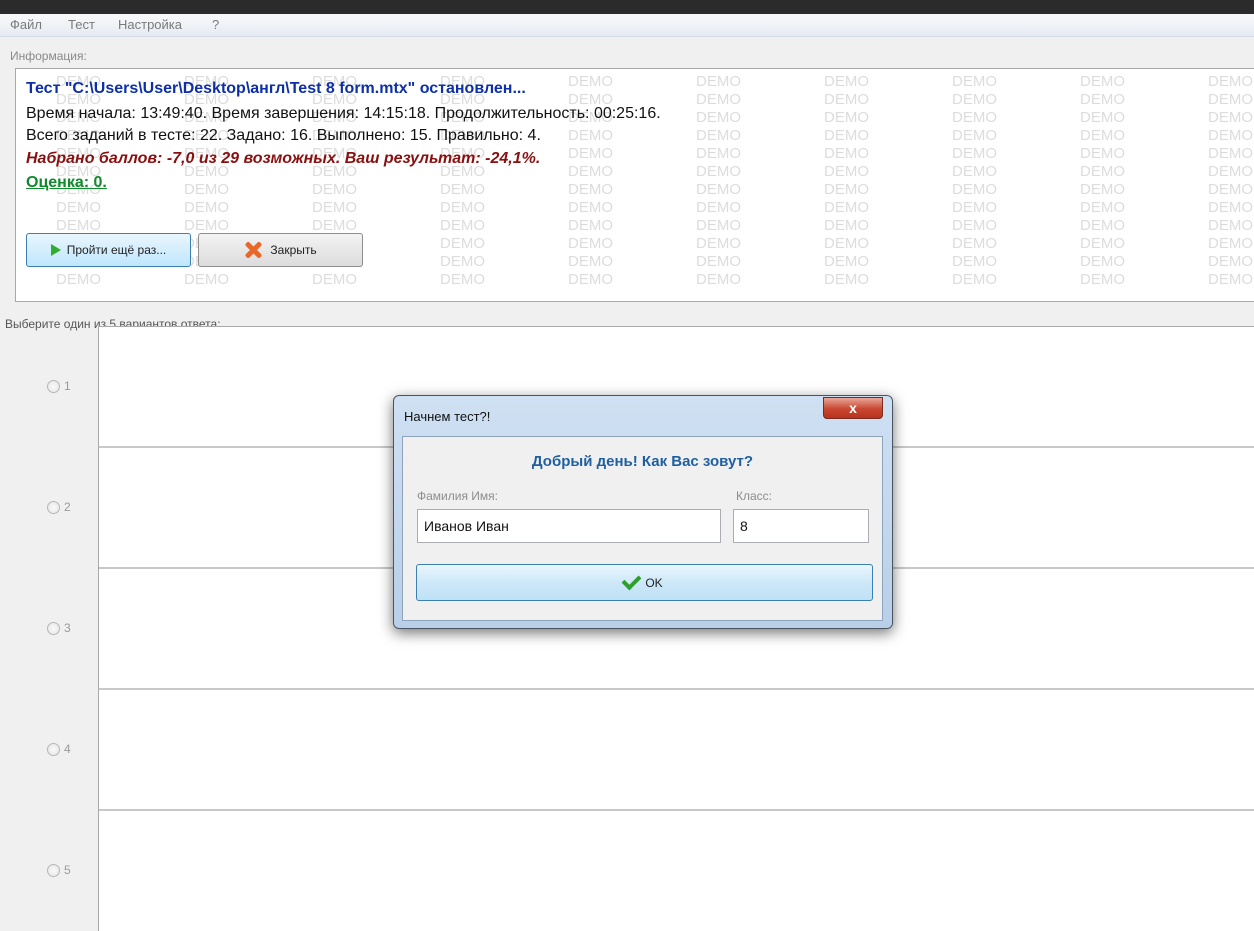 The height and width of the screenshot is (931, 1254). Describe the element at coordinates (66, 183) in the screenshot. I see `test-grade: Оценка: 0.` at that location.